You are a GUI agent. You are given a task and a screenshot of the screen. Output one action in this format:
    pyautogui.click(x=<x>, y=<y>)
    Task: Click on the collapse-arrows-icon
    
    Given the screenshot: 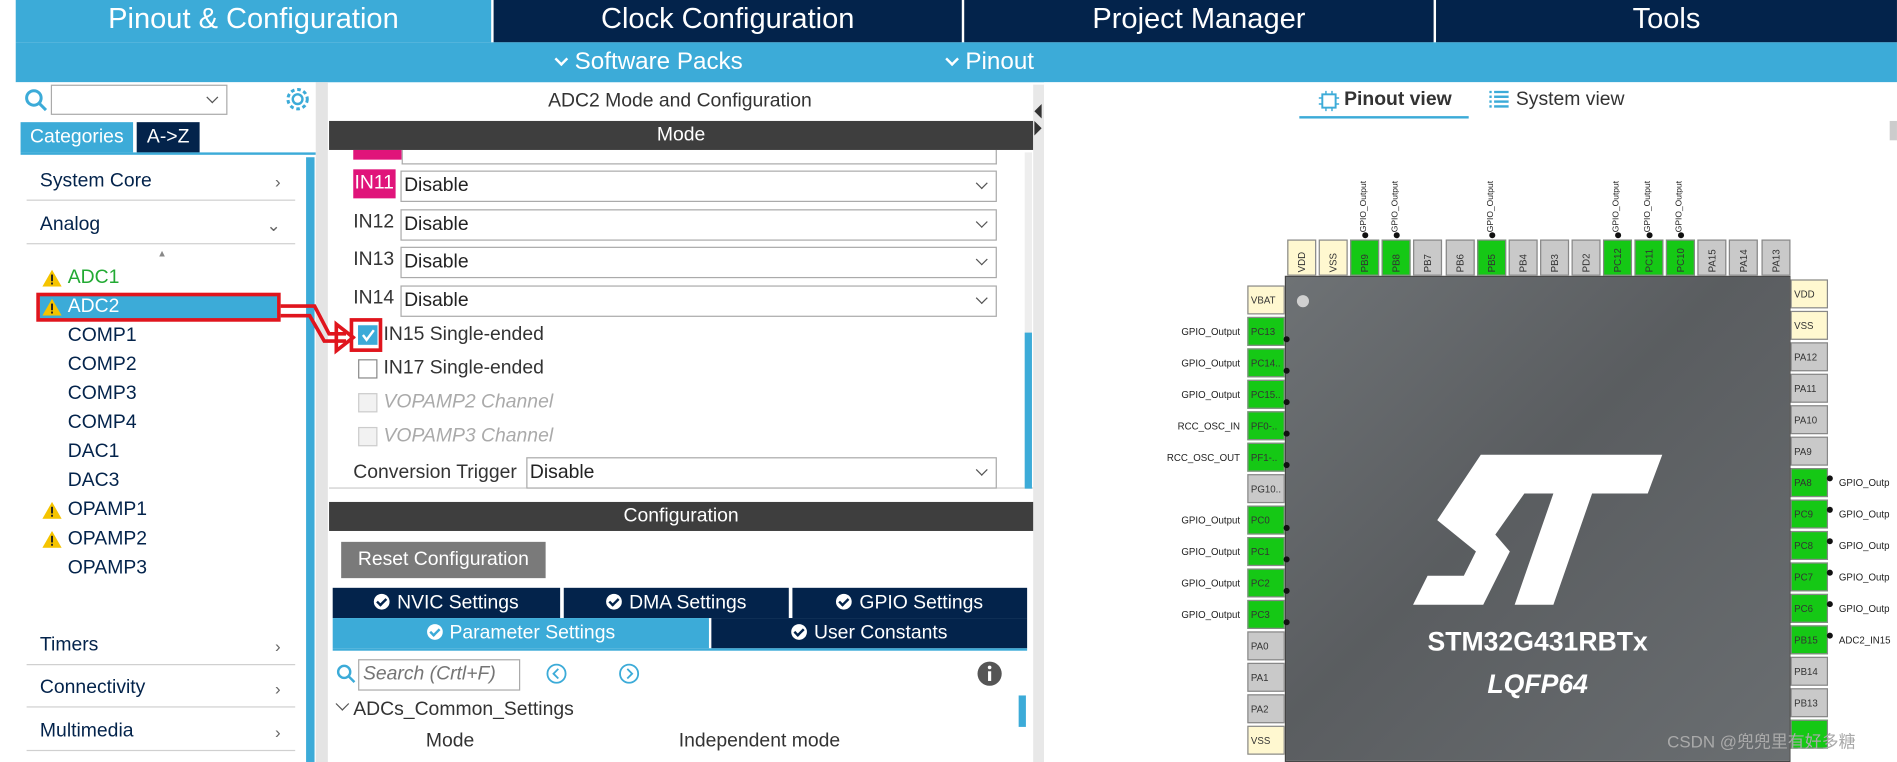 What is the action you would take?
    pyautogui.click(x=1038, y=120)
    